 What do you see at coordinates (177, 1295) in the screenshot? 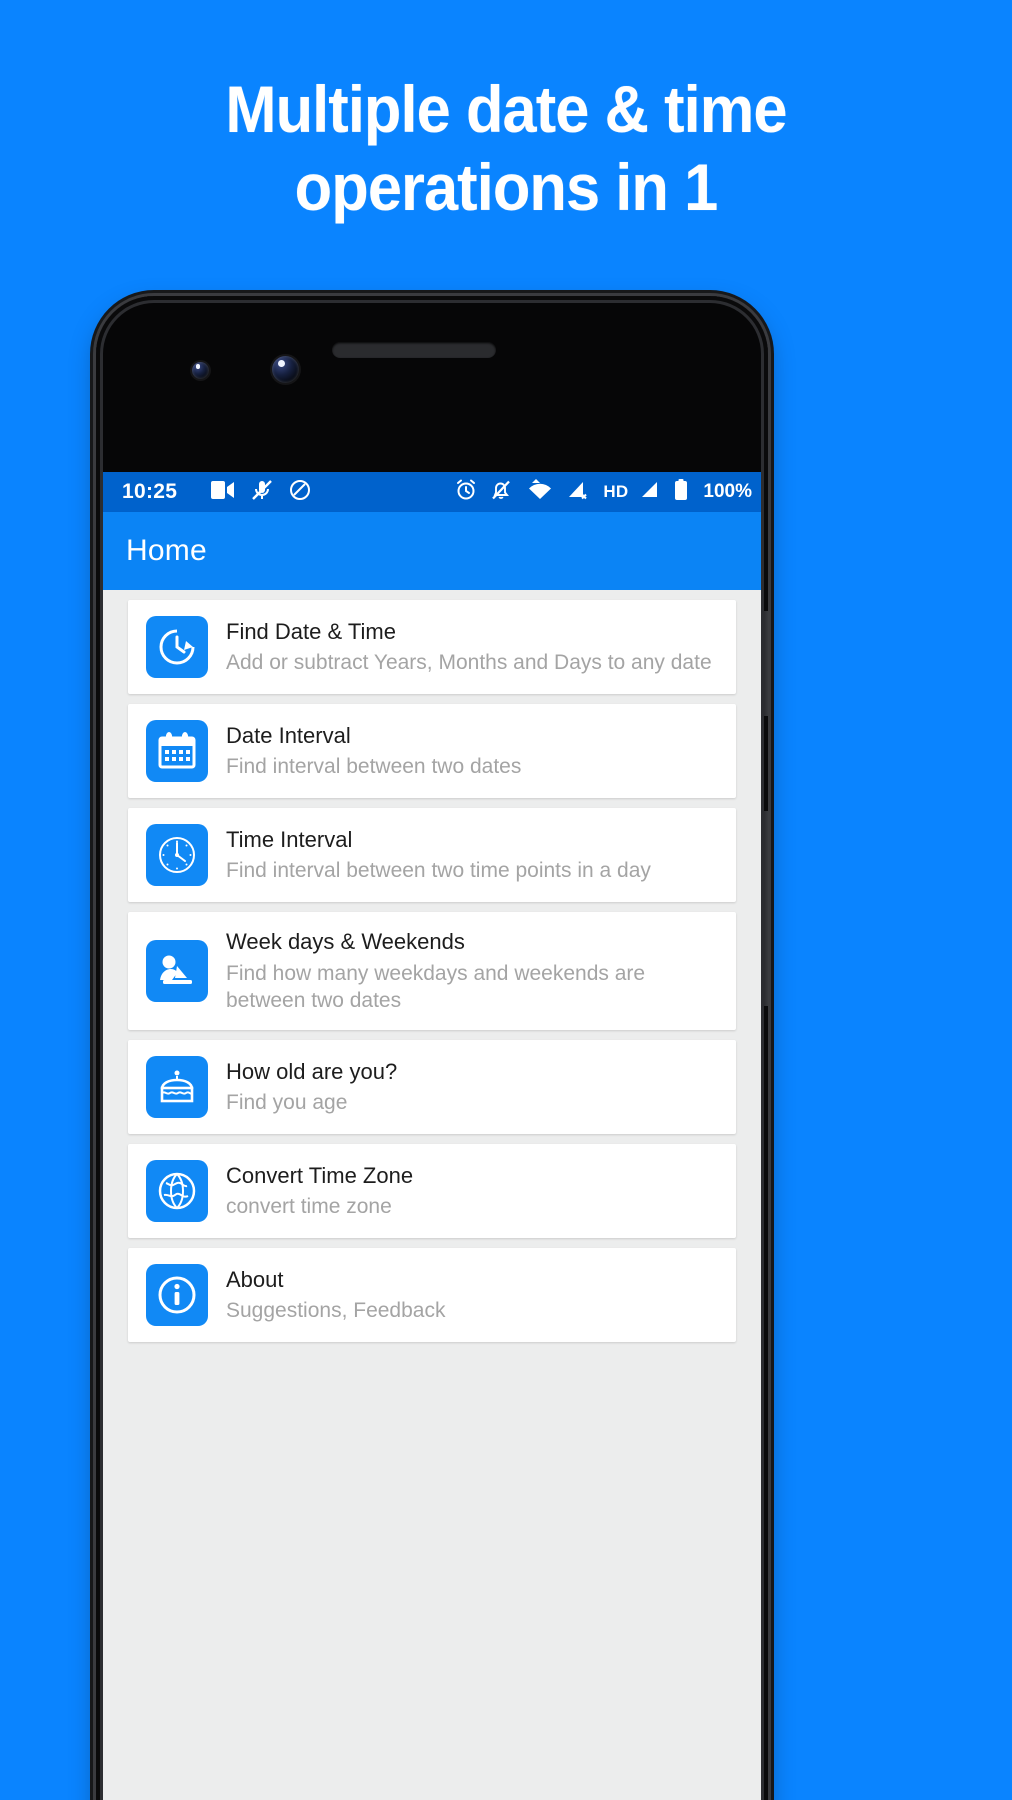
I see `info-icon` at bounding box center [177, 1295].